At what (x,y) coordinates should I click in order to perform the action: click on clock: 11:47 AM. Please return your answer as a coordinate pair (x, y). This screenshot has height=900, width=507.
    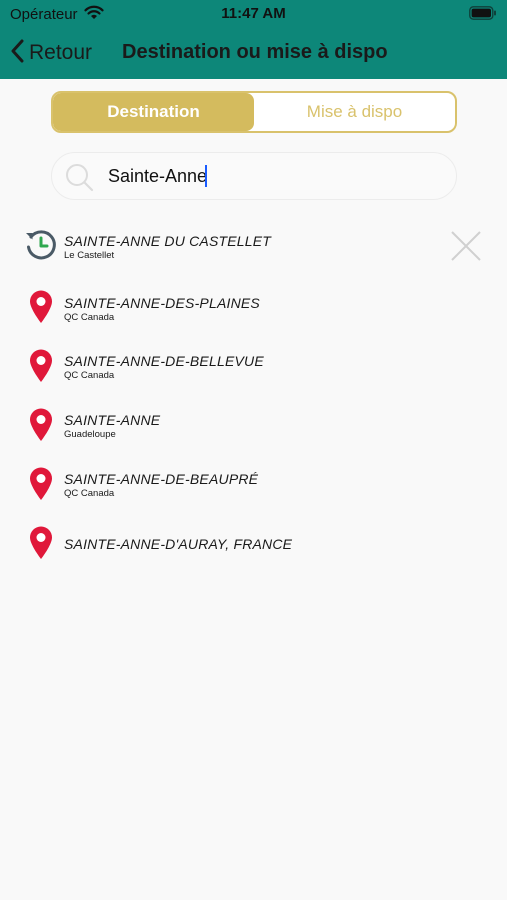
    Looking at the image, I should click on (253, 13).